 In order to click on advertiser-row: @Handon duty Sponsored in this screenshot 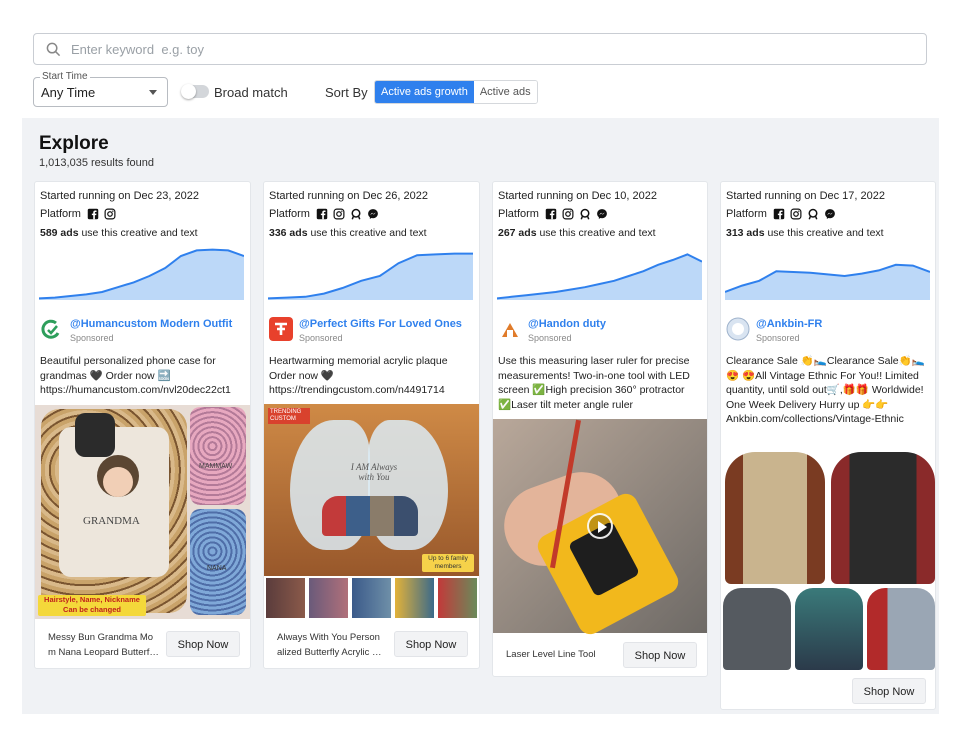, I will do `click(600, 332)`.